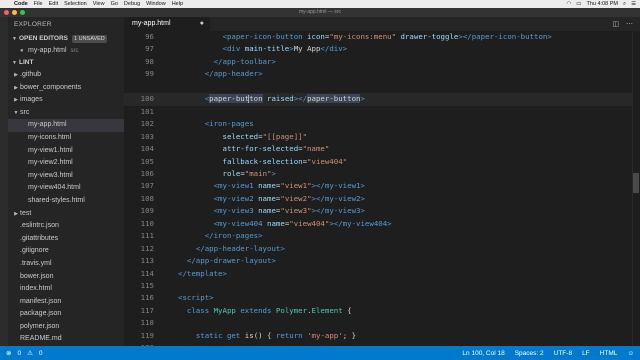 This screenshot has height=360, width=640. I want to click on code-text: </iron-pages>, so click(220, 236).